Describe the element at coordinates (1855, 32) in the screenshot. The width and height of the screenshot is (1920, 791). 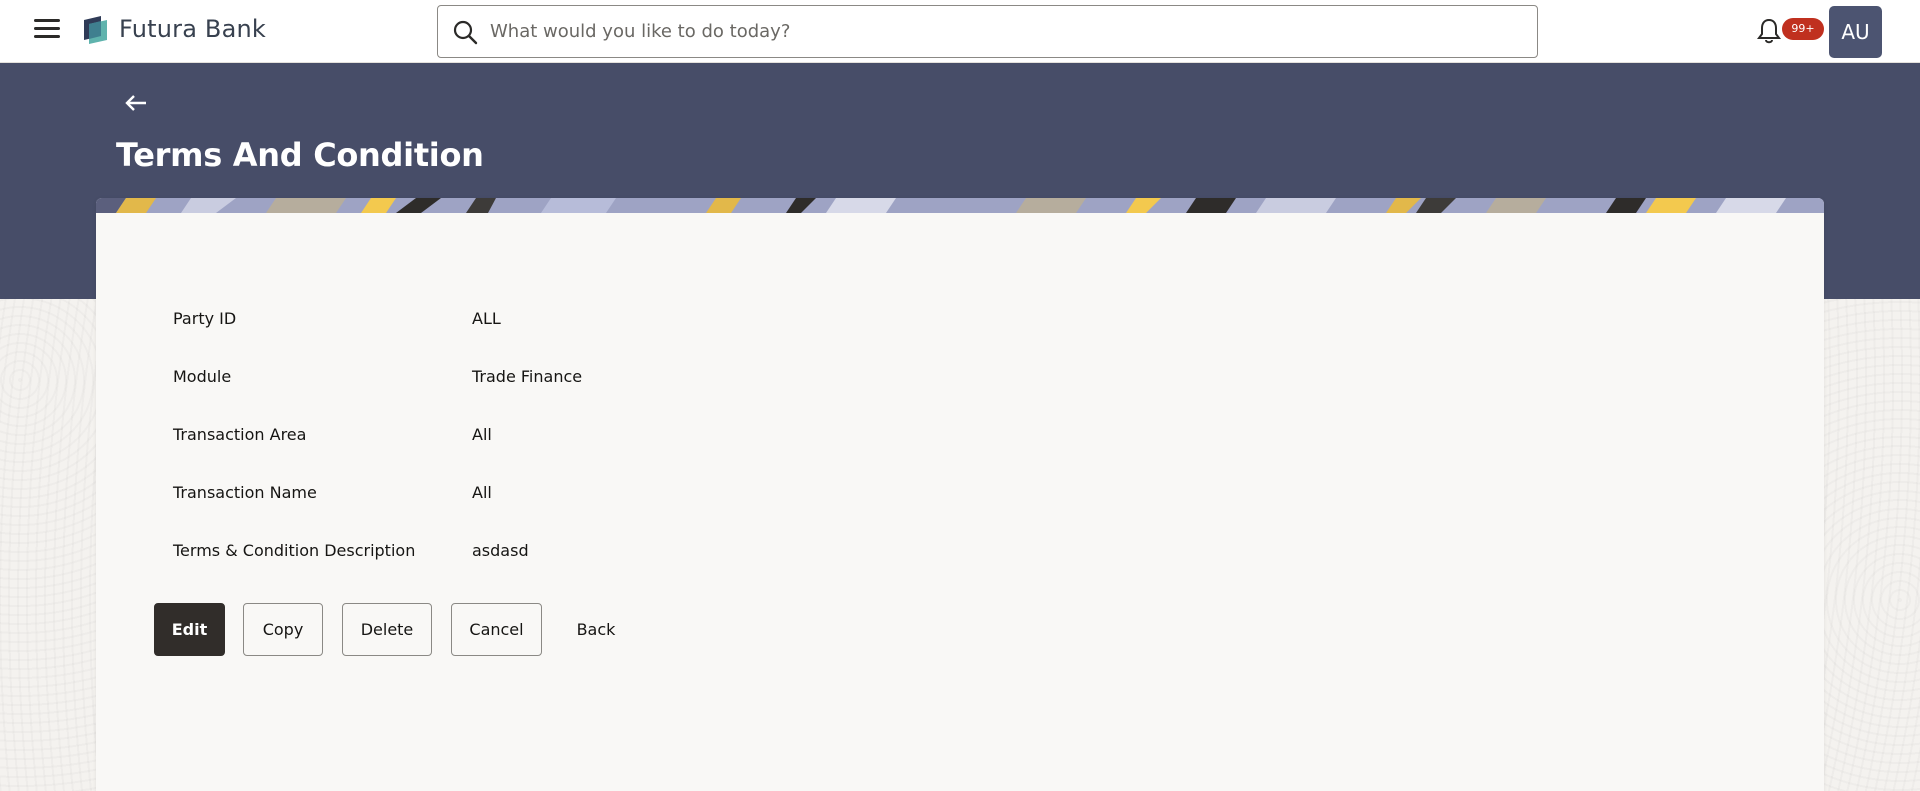
I see `user-avatar: AU` at that location.